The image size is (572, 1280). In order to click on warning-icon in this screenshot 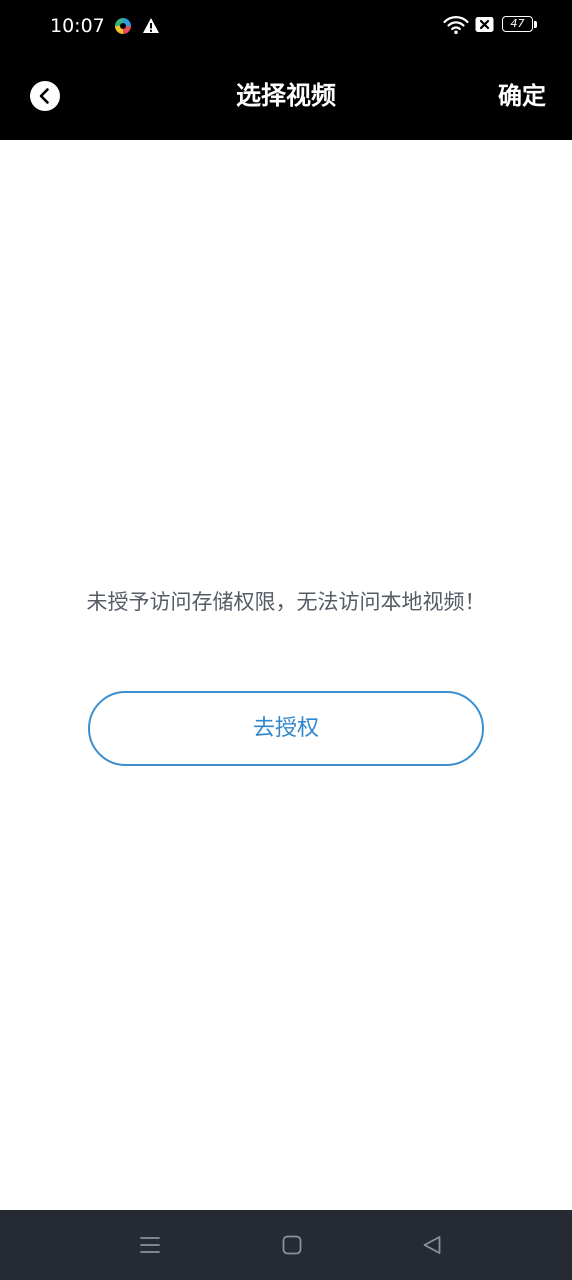, I will do `click(151, 25)`.